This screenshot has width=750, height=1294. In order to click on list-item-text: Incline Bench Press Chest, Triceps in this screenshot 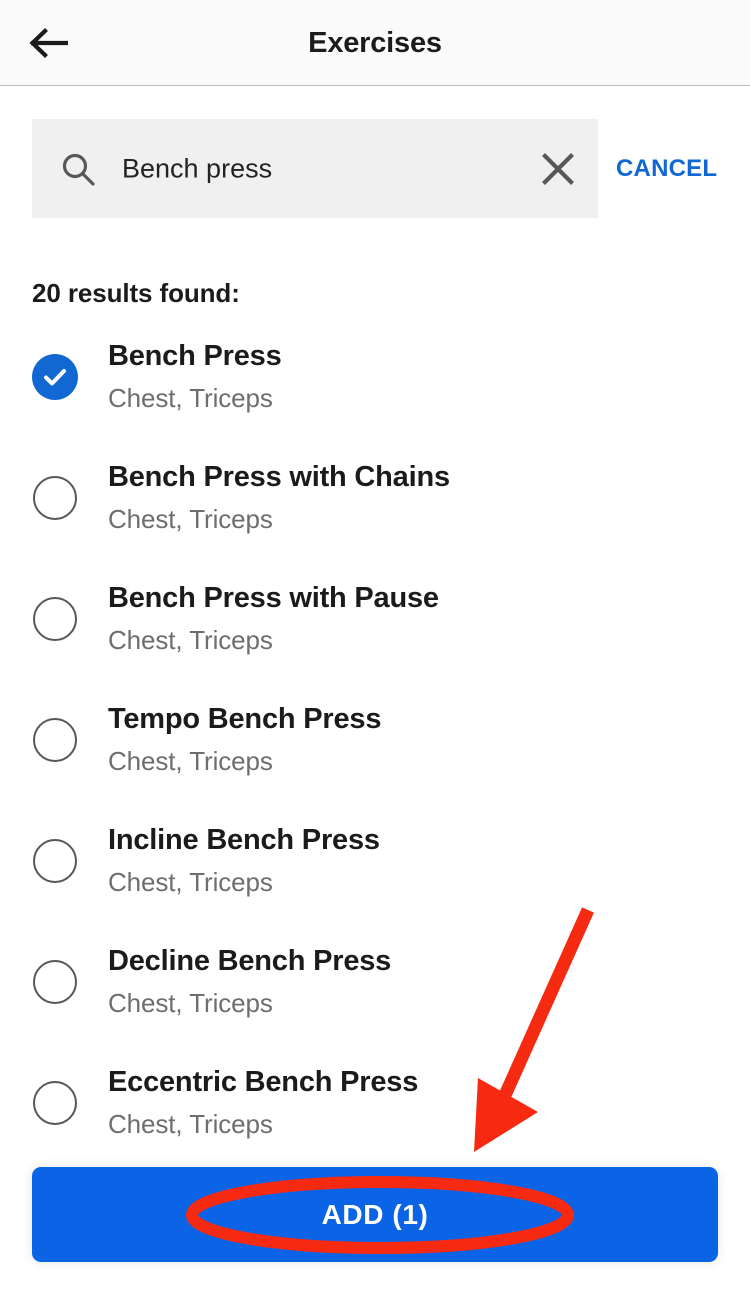, I will do `click(244, 860)`.